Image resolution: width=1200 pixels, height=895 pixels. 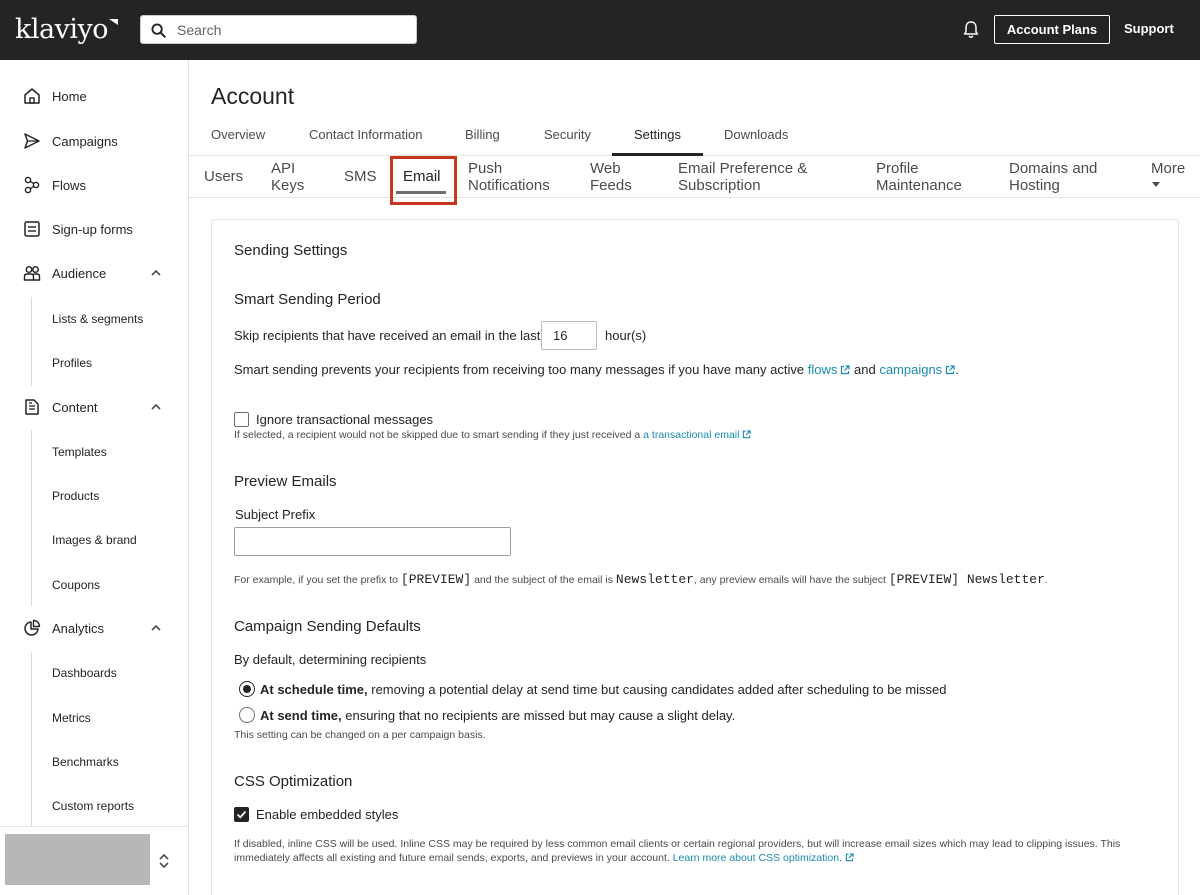 What do you see at coordinates (31, 739) in the screenshot?
I see `analytics-tree-line` at bounding box center [31, 739].